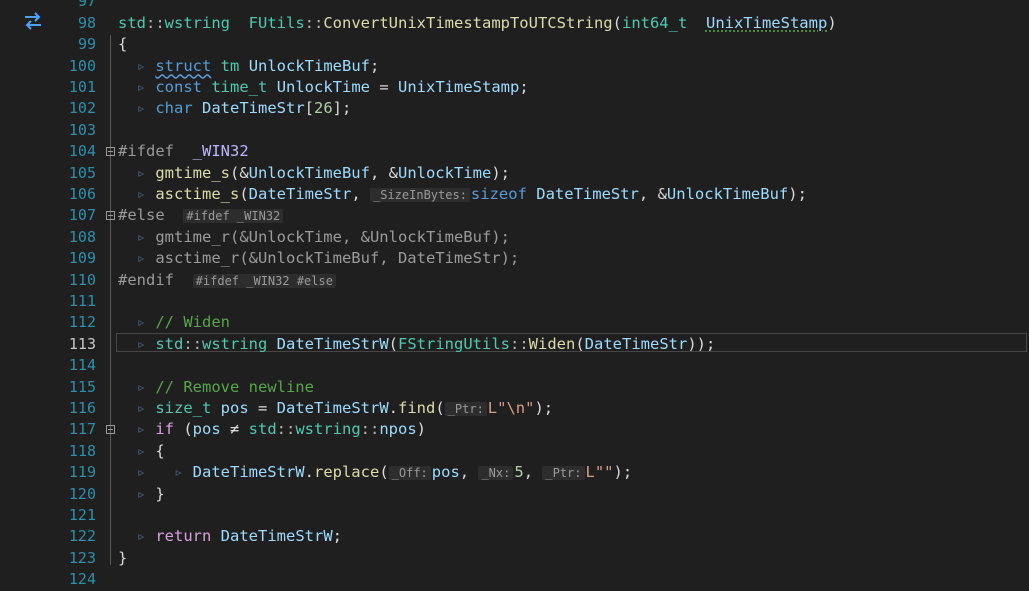 This screenshot has height=591, width=1029. What do you see at coordinates (239, 86) in the screenshot?
I see `code-token: time_t` at bounding box center [239, 86].